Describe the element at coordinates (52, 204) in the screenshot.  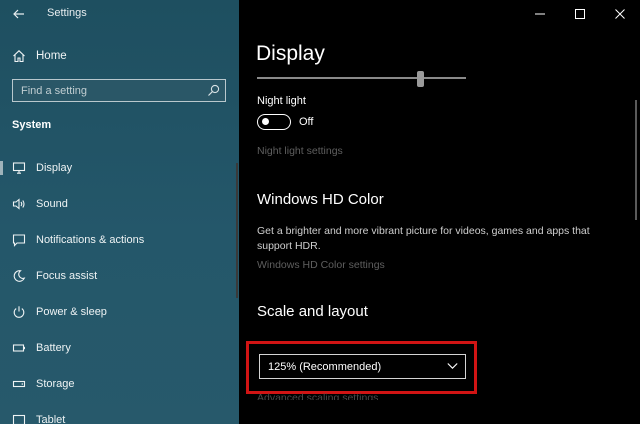
I see `sidebar-item-label: Sound` at that location.